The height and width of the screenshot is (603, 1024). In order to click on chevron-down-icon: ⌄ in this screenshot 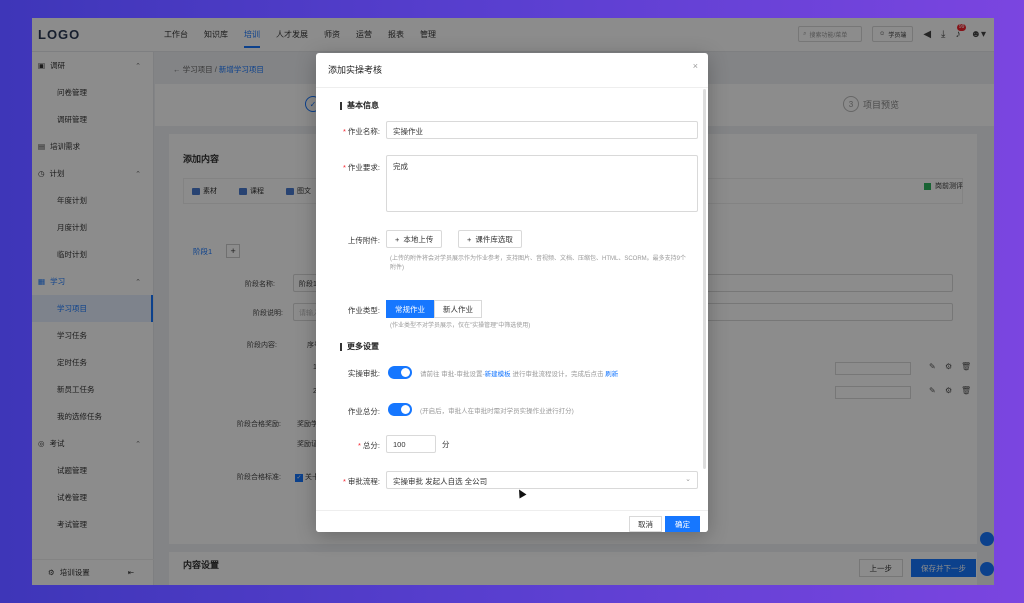, I will do `click(688, 479)`.